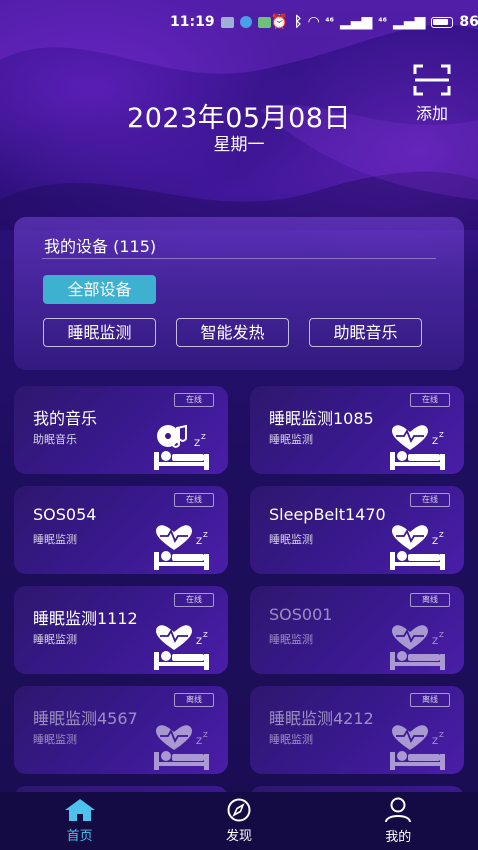  Describe the element at coordinates (398, 837) in the screenshot. I see `nav-mine-label: 我的` at that location.